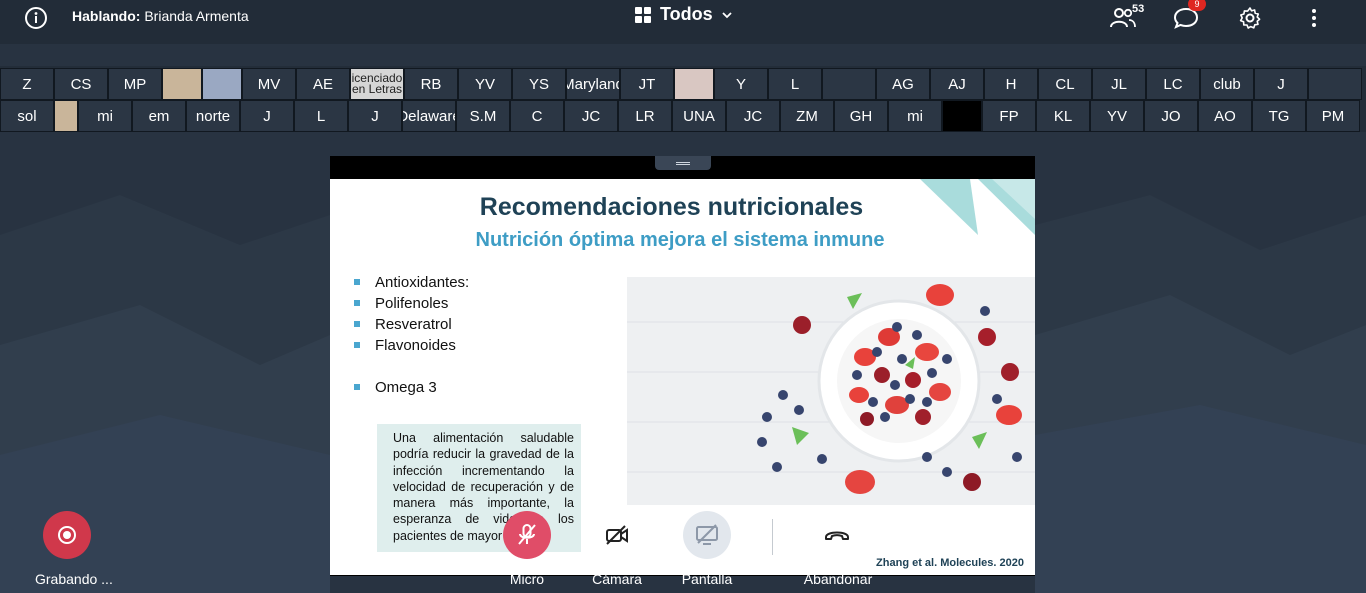 This screenshot has width=1366, height=593. I want to click on webcam-tile: JT, so click(647, 84).